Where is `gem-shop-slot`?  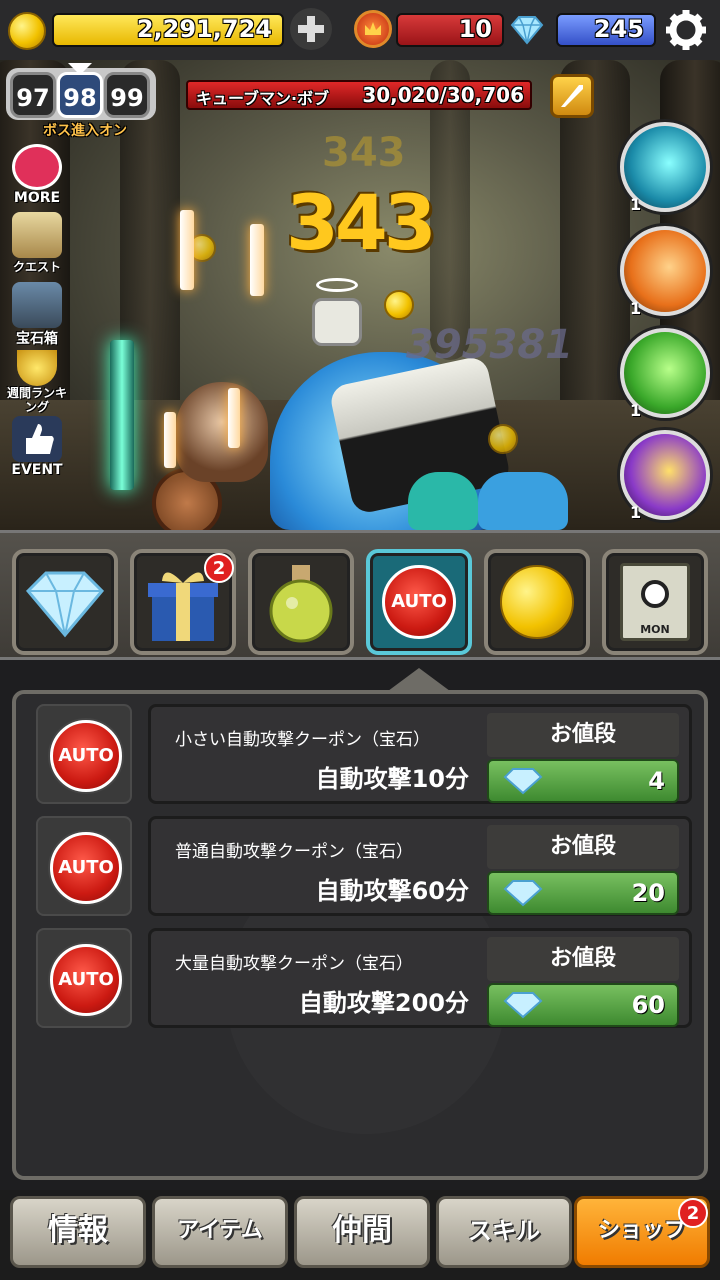
gem-shop-slot is located at coordinates (65, 602).